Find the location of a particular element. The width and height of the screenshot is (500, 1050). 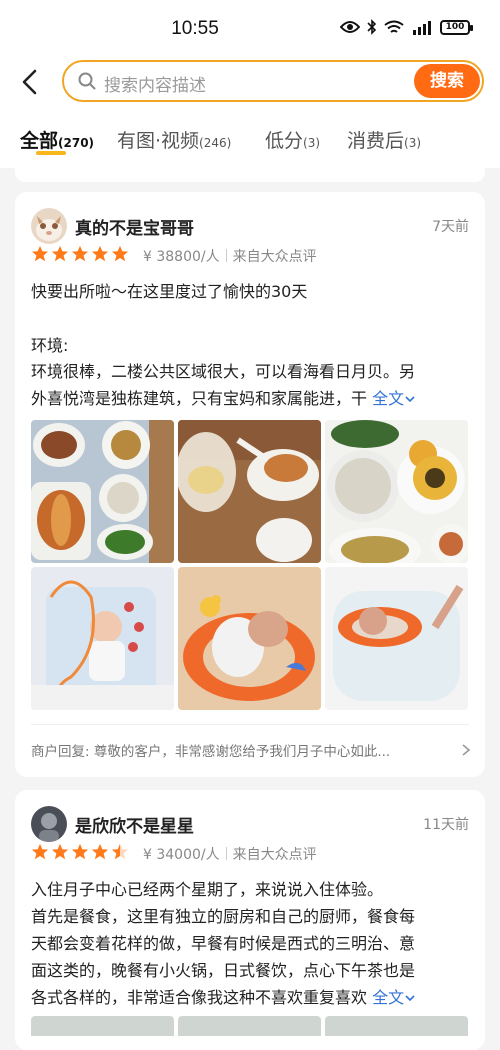

tab-label: 全部 is located at coordinates (39, 141).